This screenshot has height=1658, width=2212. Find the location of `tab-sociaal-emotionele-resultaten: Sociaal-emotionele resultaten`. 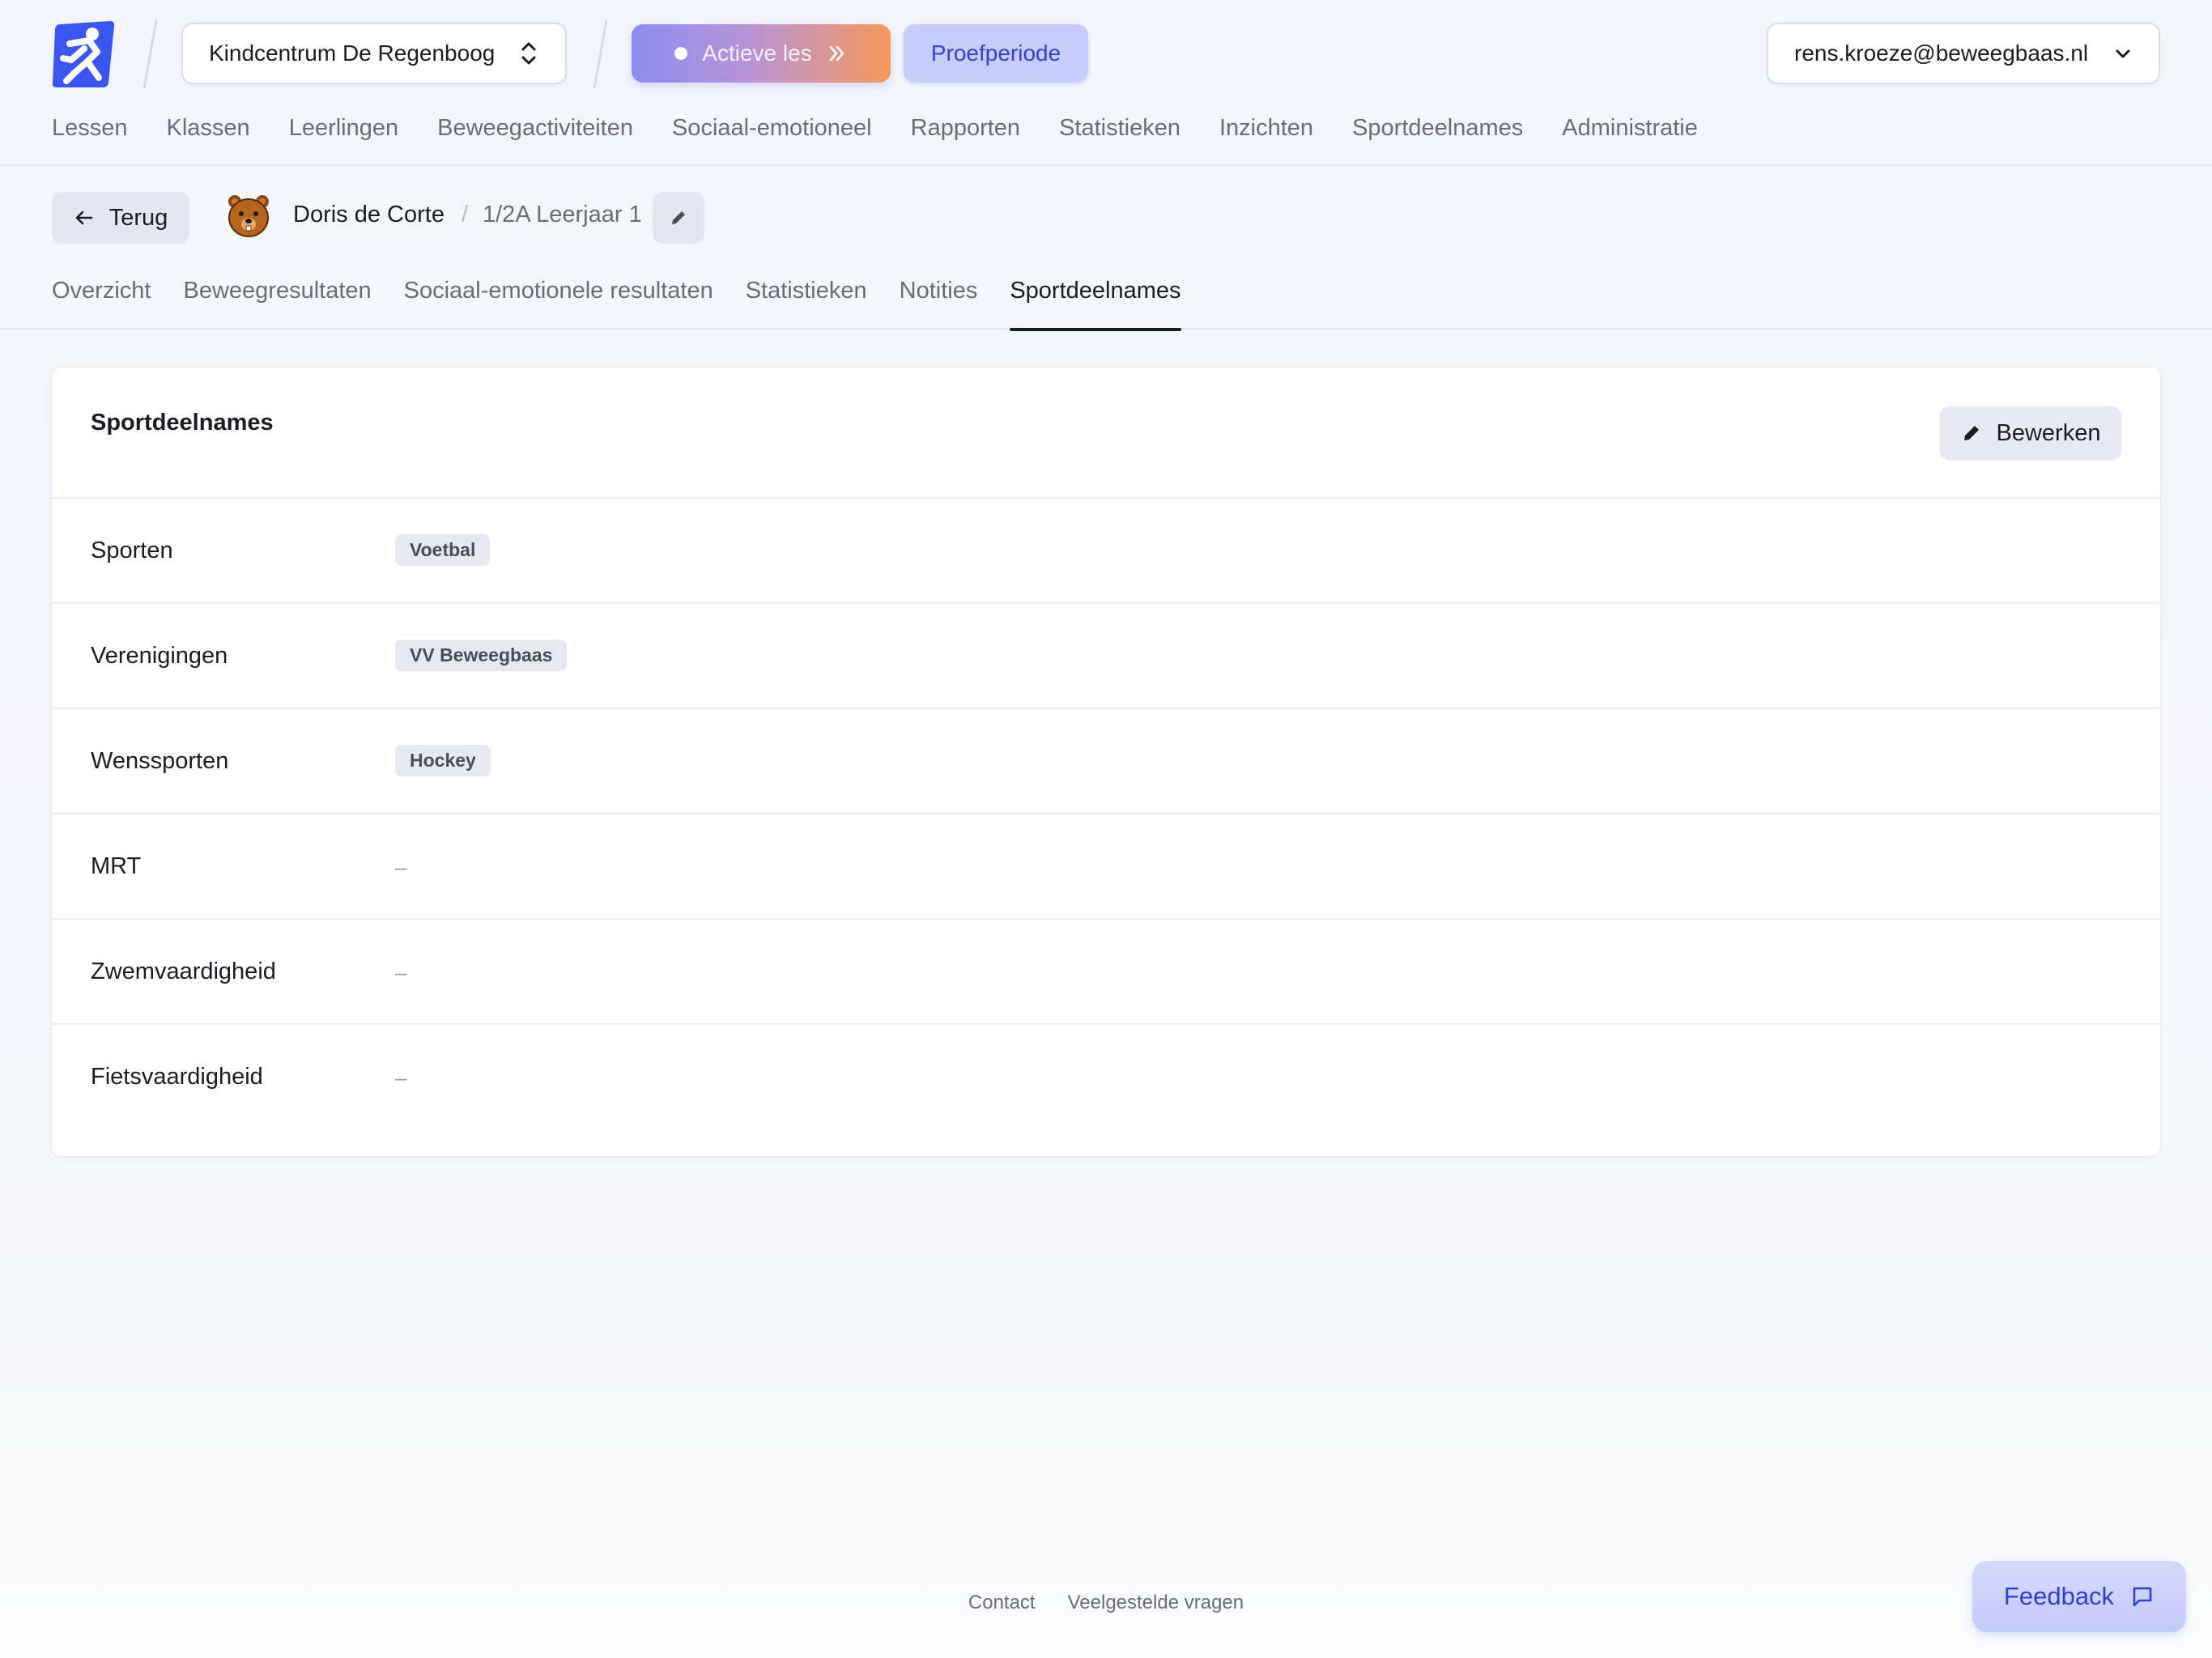

tab-sociaal-emotionele-resultaten: Sociaal-emotionele resultaten is located at coordinates (559, 303).